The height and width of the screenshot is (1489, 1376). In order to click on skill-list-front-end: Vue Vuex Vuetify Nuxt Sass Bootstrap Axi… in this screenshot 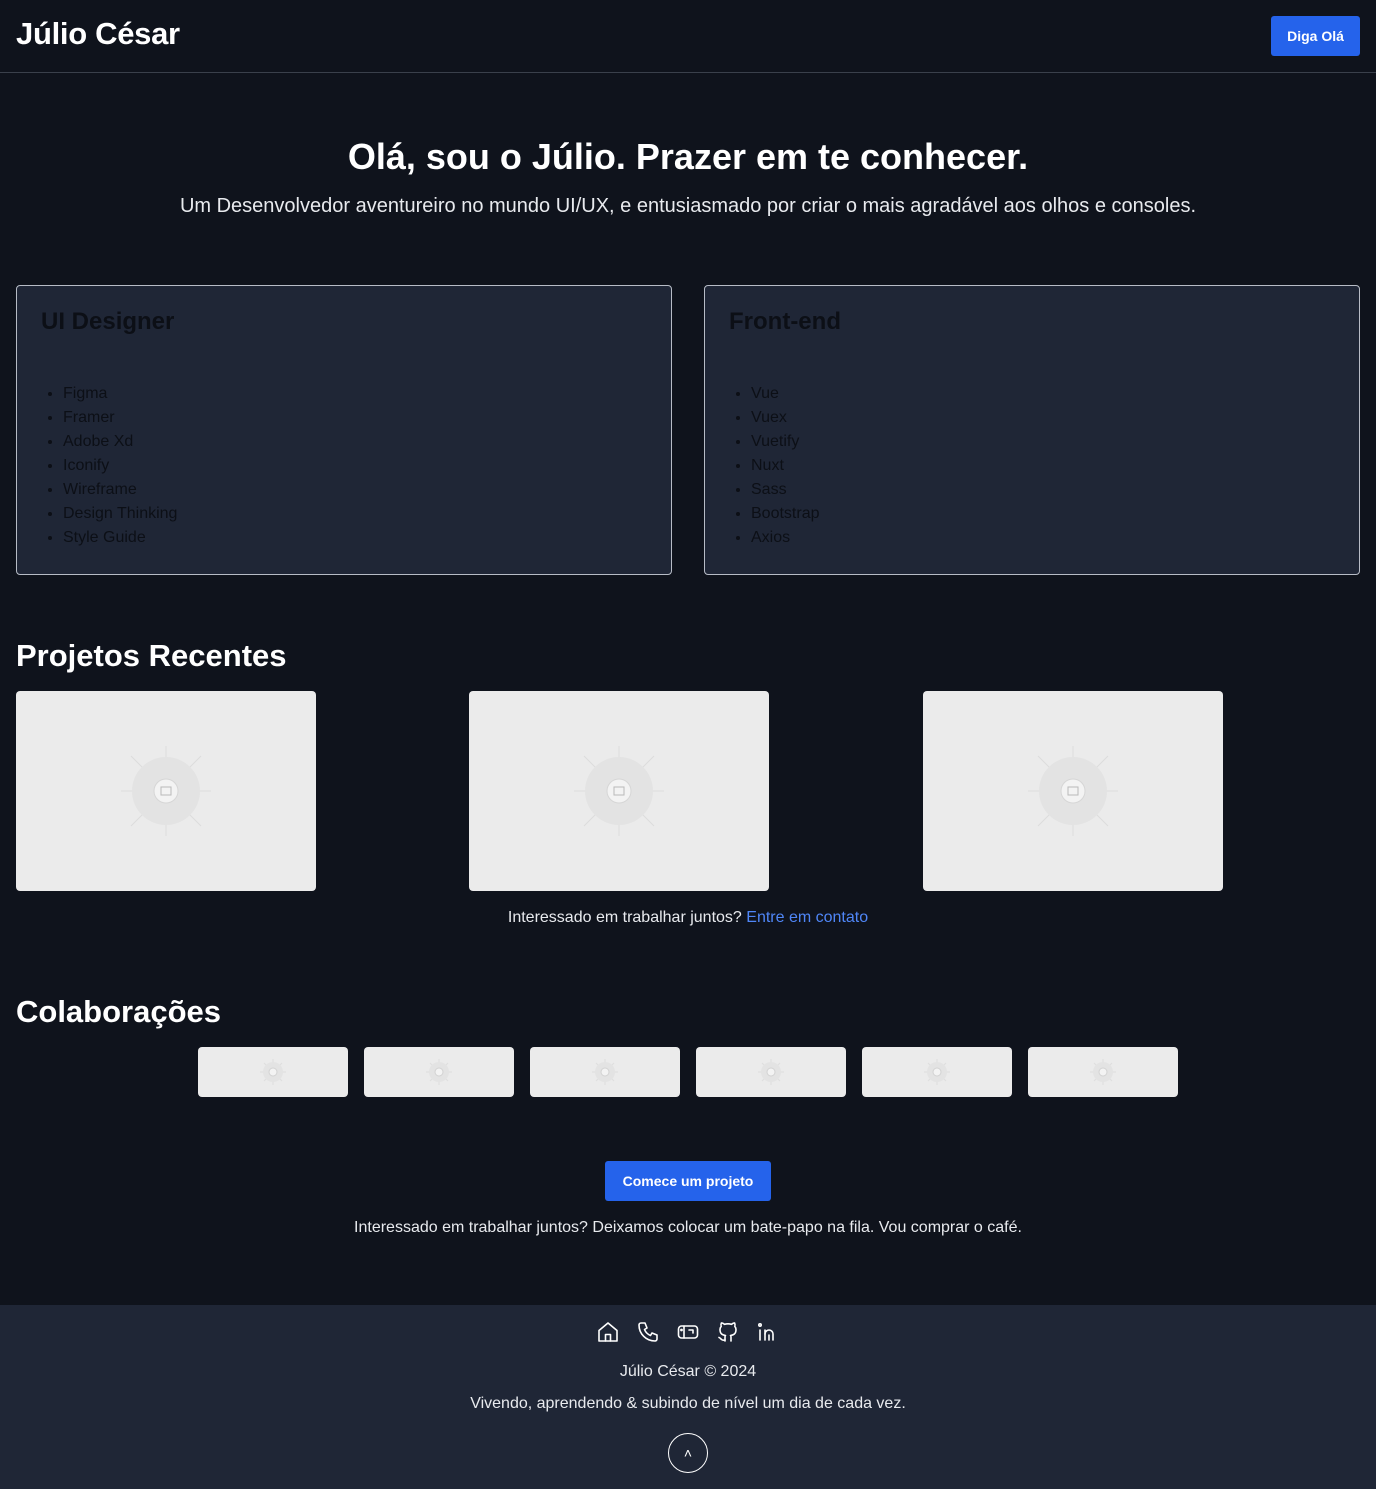, I will do `click(901, 468)`.